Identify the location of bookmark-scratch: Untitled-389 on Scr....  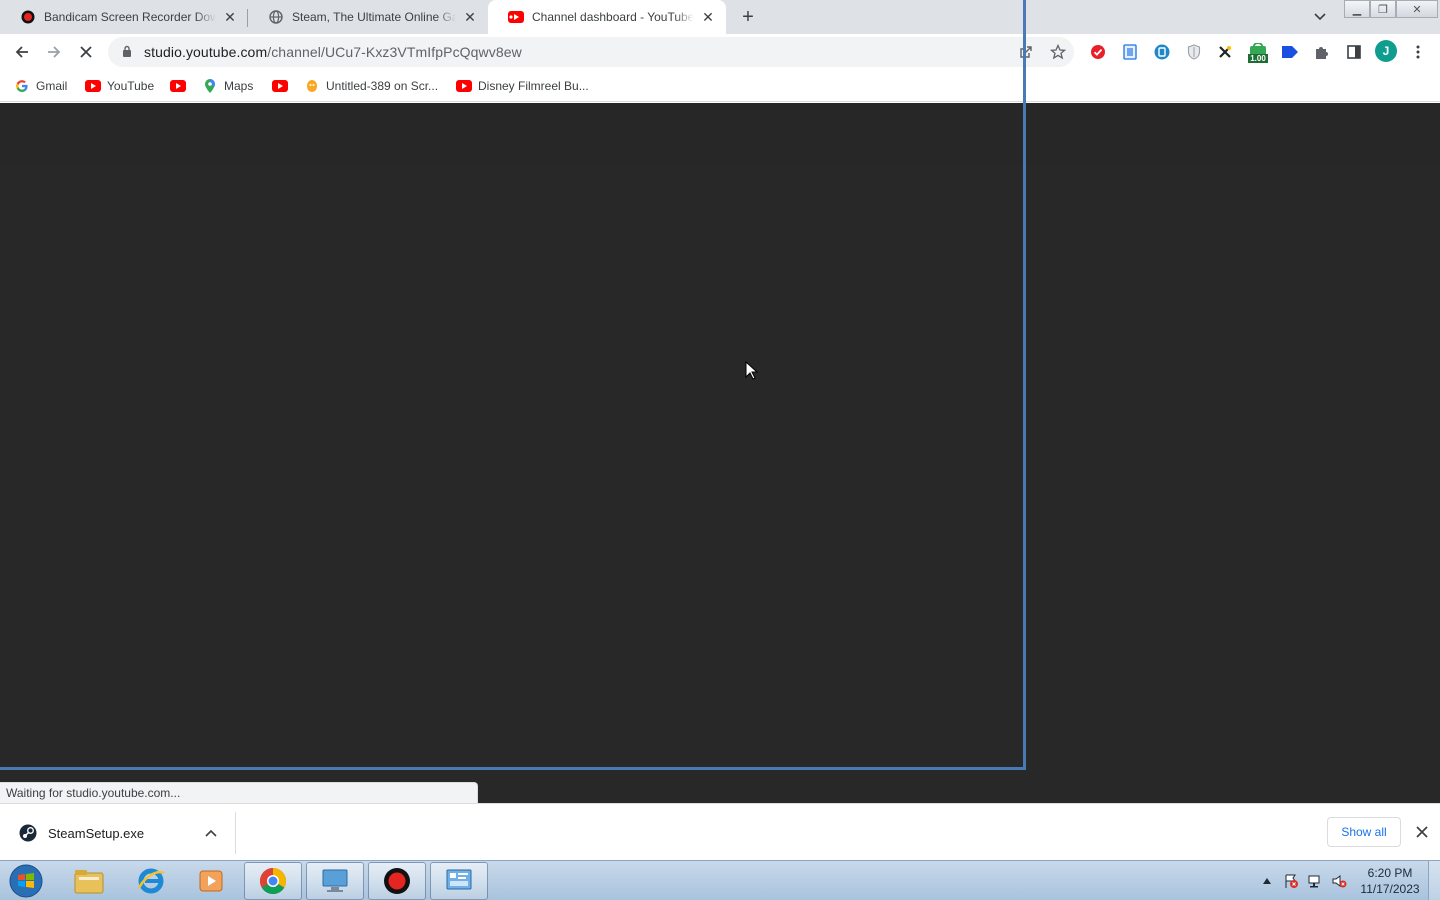
(371, 86).